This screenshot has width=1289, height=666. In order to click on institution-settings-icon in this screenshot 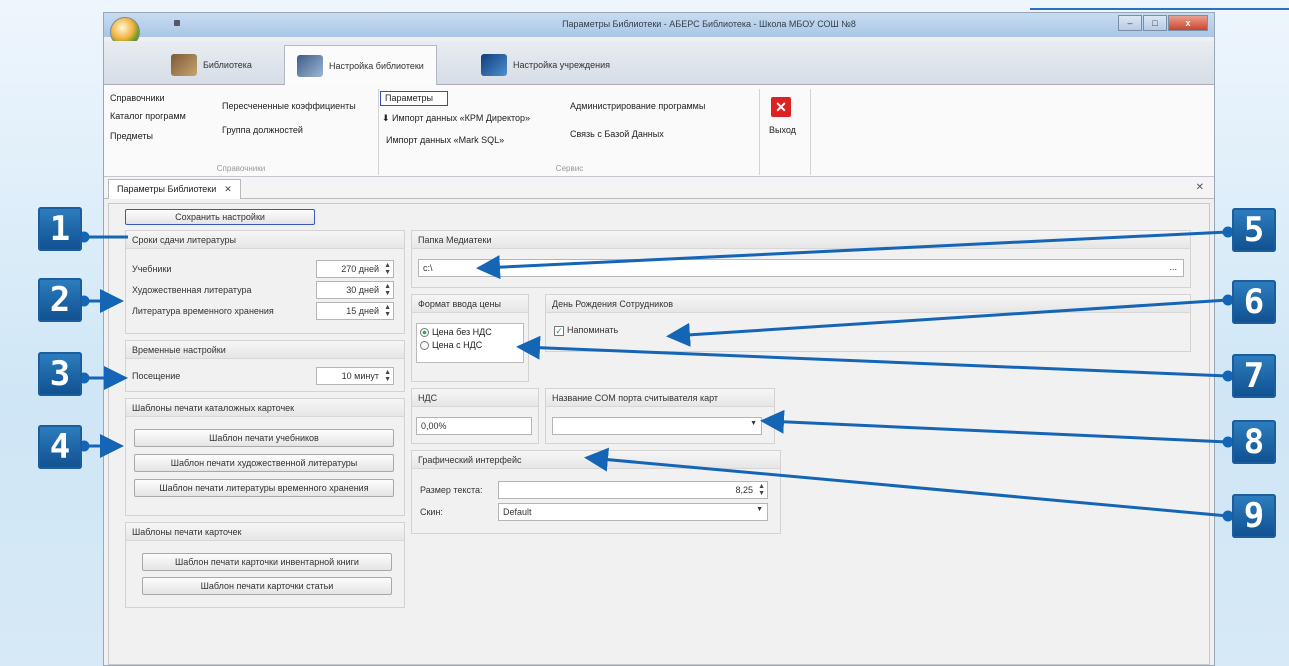, I will do `click(494, 65)`.